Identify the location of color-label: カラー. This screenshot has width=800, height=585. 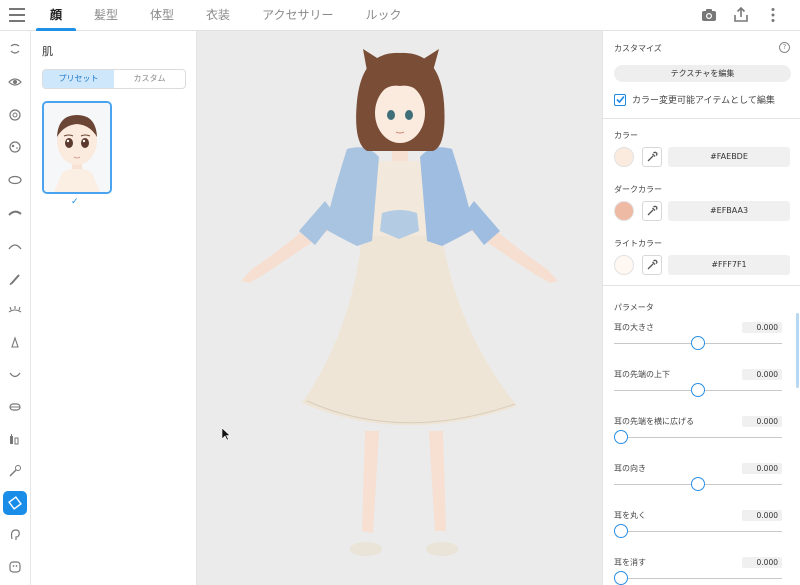
(626, 135).